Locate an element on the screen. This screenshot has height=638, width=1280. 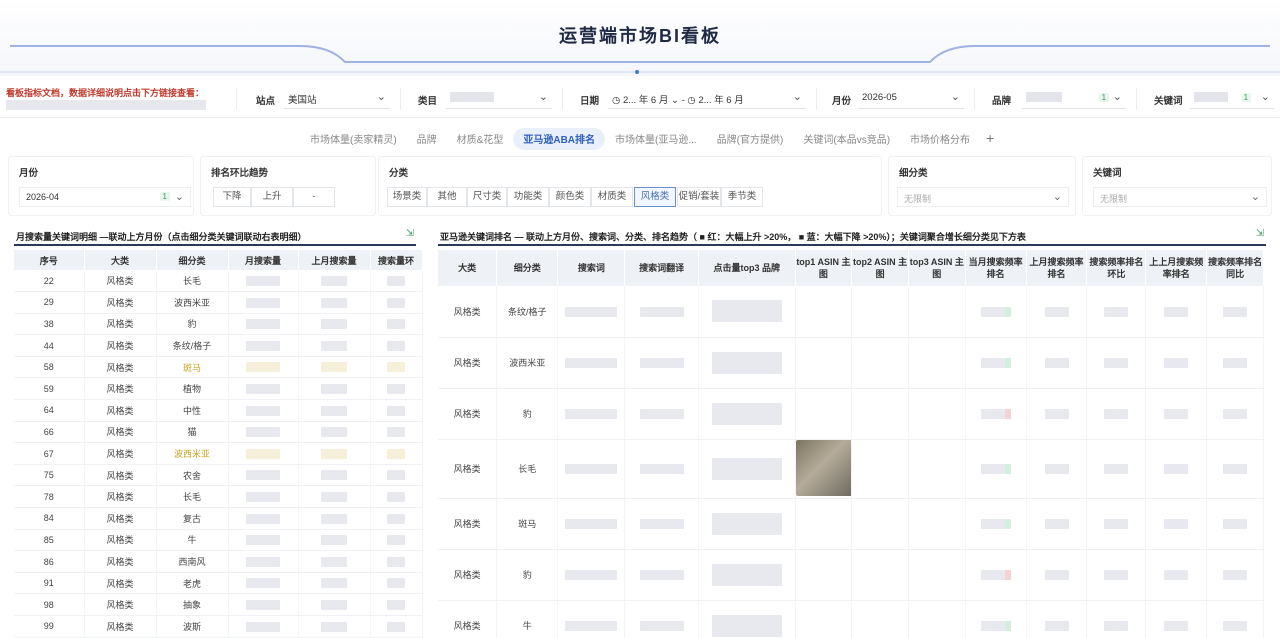
table-row: 38 风格类豹 is located at coordinates (218, 324).